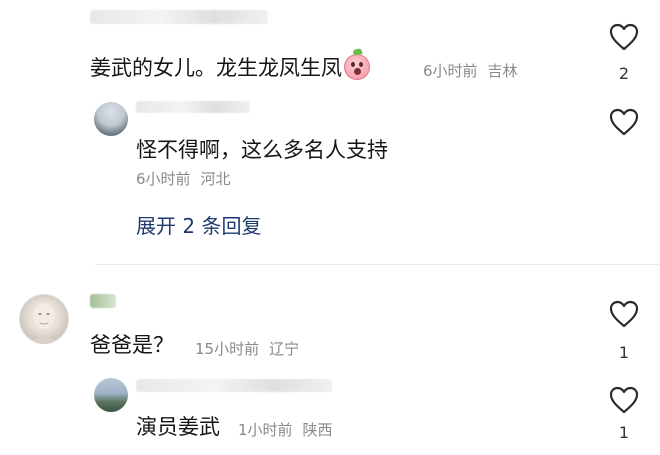 The width and height of the screenshot is (660, 455). I want to click on reply-text-content: 演员姜武, so click(178, 427).